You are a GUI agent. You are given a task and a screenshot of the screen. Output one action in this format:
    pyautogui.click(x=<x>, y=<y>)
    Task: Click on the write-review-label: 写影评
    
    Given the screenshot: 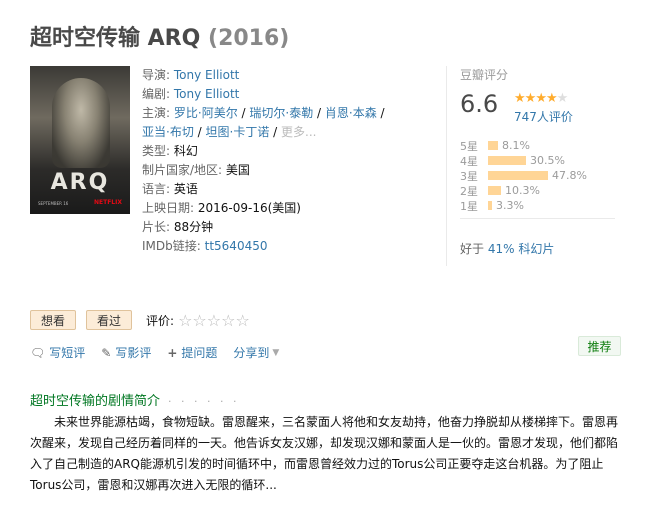 What is the action you would take?
    pyautogui.click(x=133, y=353)
    